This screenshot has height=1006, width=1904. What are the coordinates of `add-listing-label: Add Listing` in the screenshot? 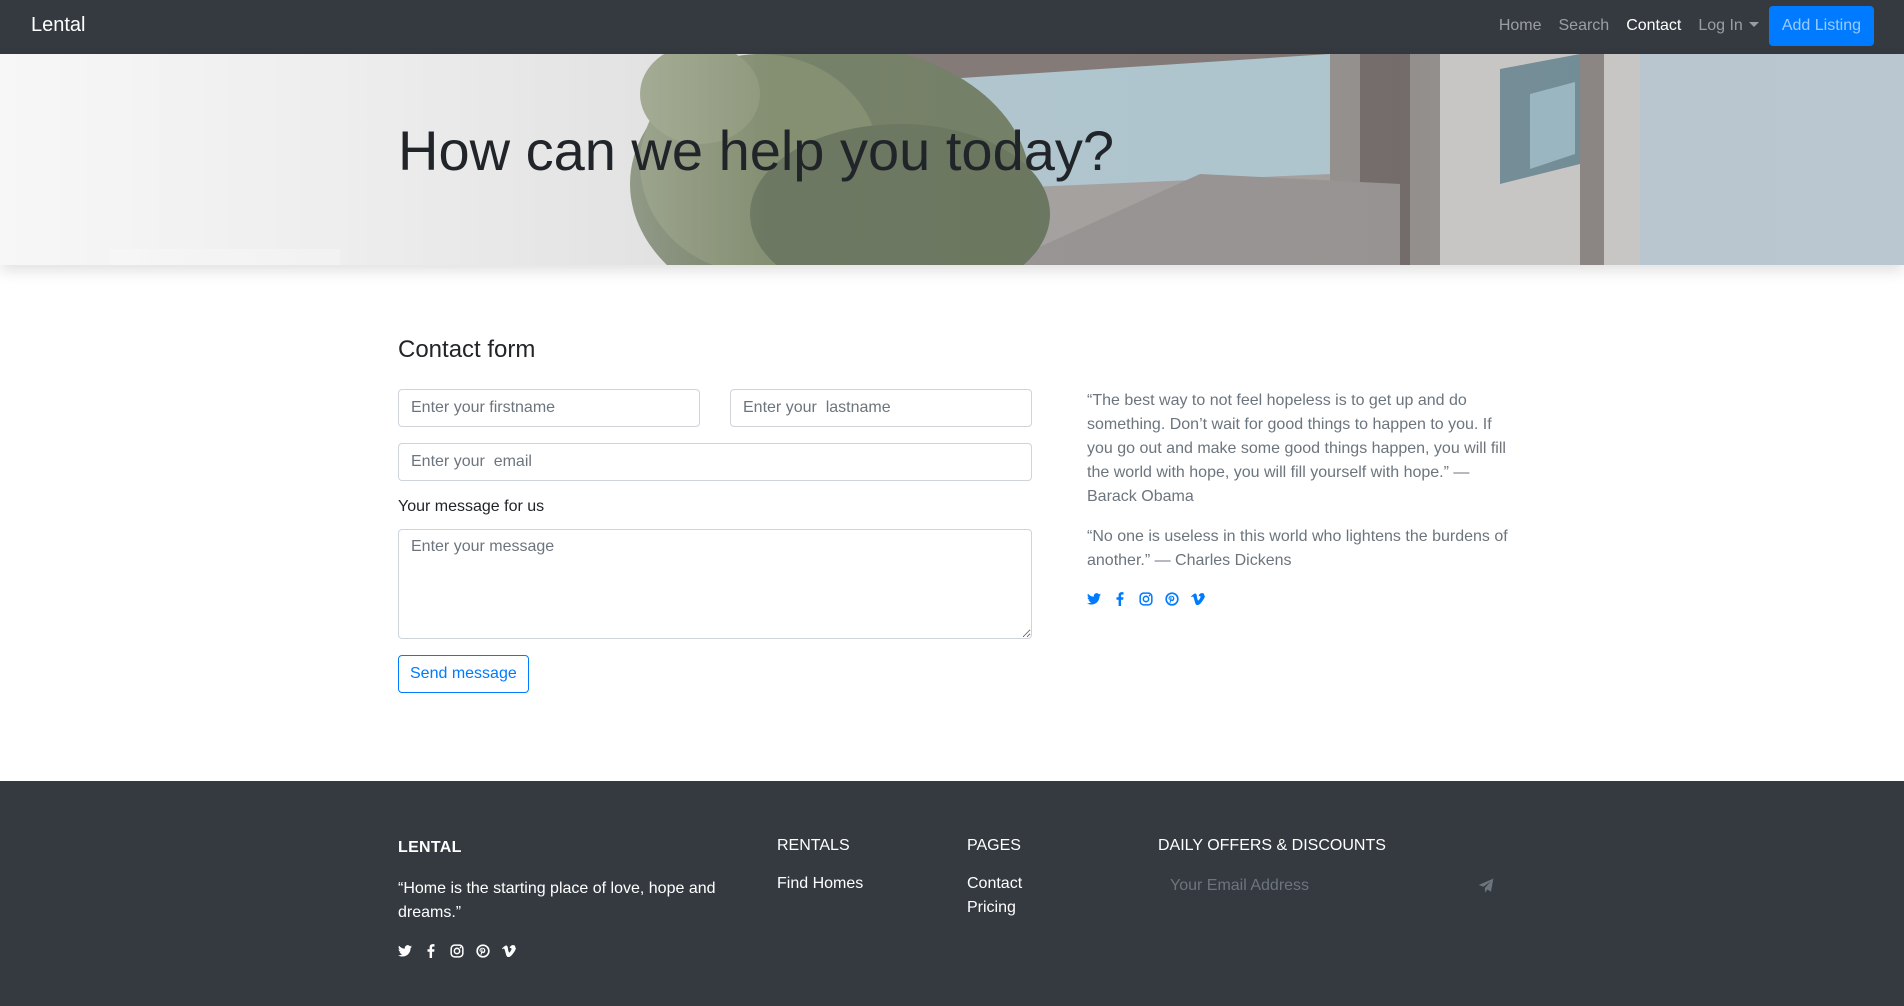 It's located at (1821, 25).